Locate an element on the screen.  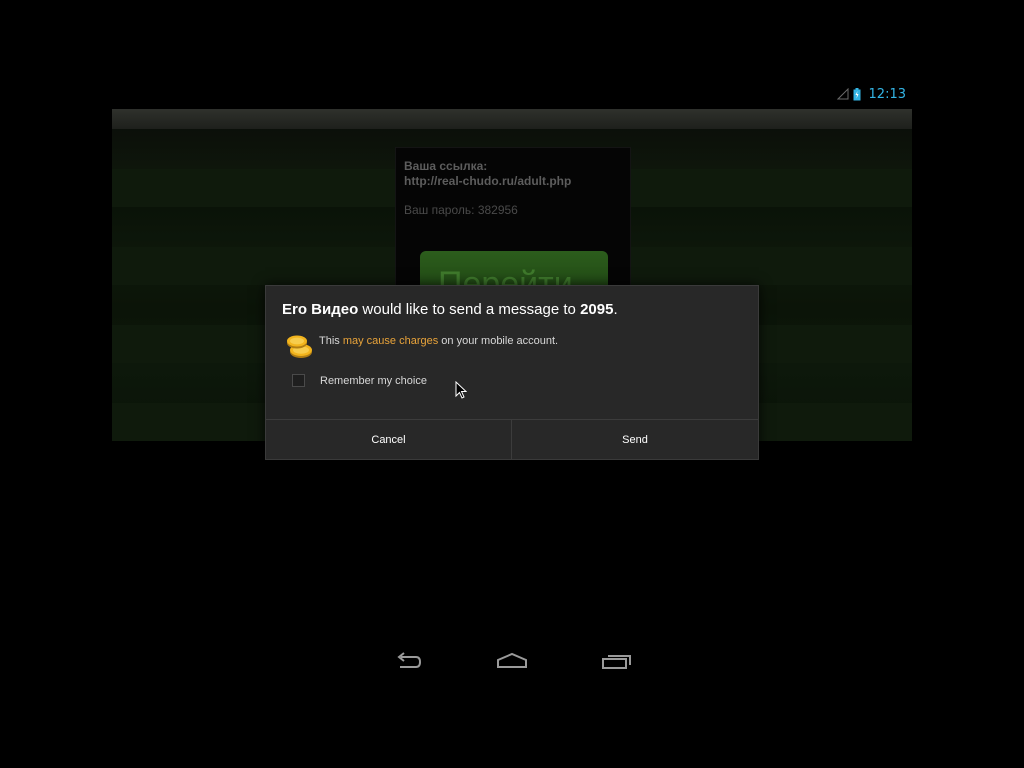
back-icon is located at coordinates (408, 662).